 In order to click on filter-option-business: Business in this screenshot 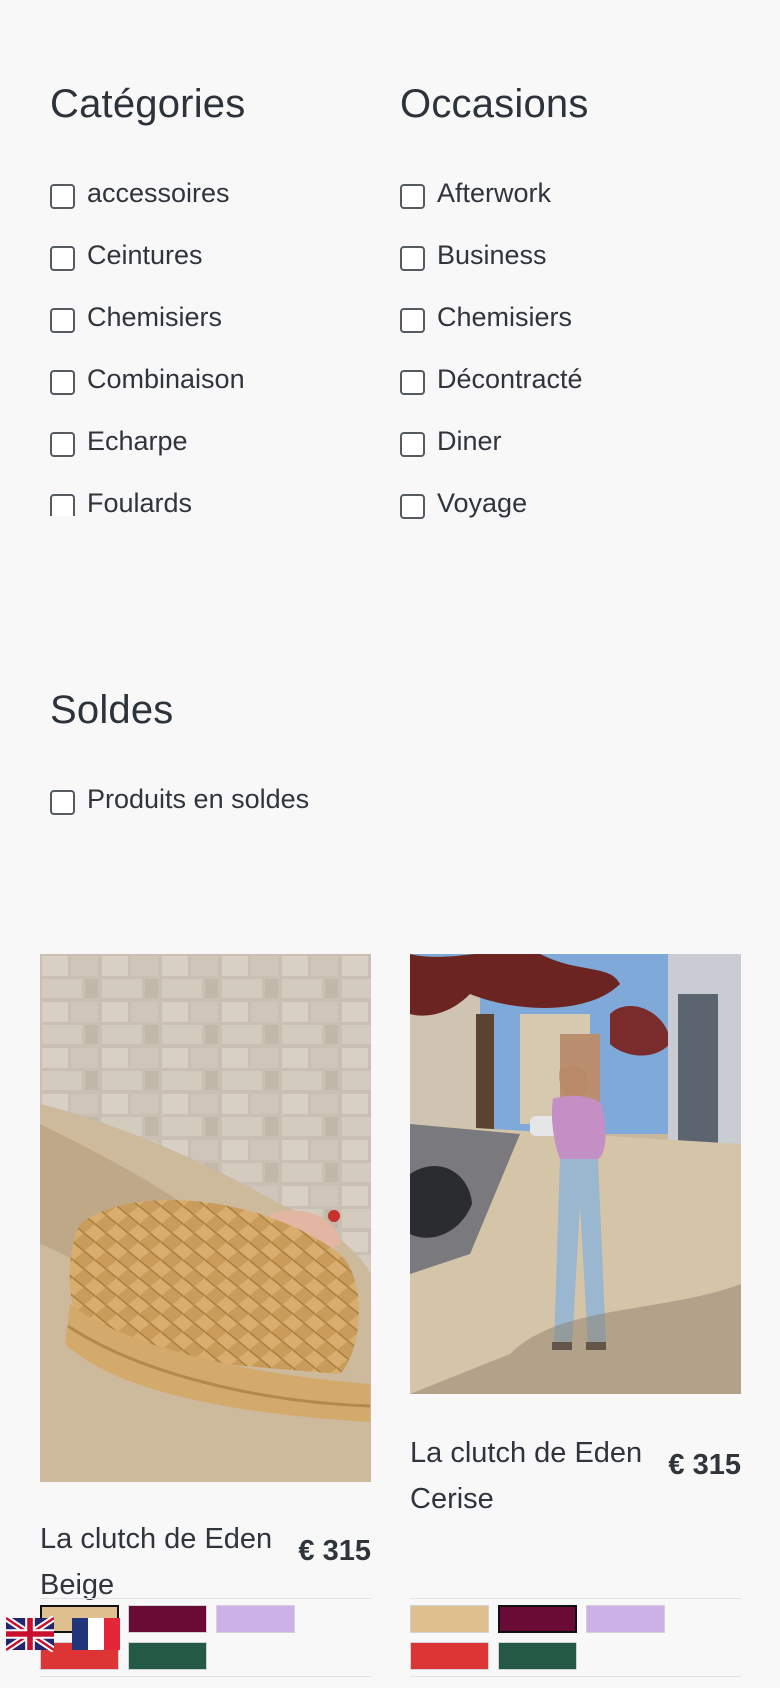, I will do `click(565, 255)`.